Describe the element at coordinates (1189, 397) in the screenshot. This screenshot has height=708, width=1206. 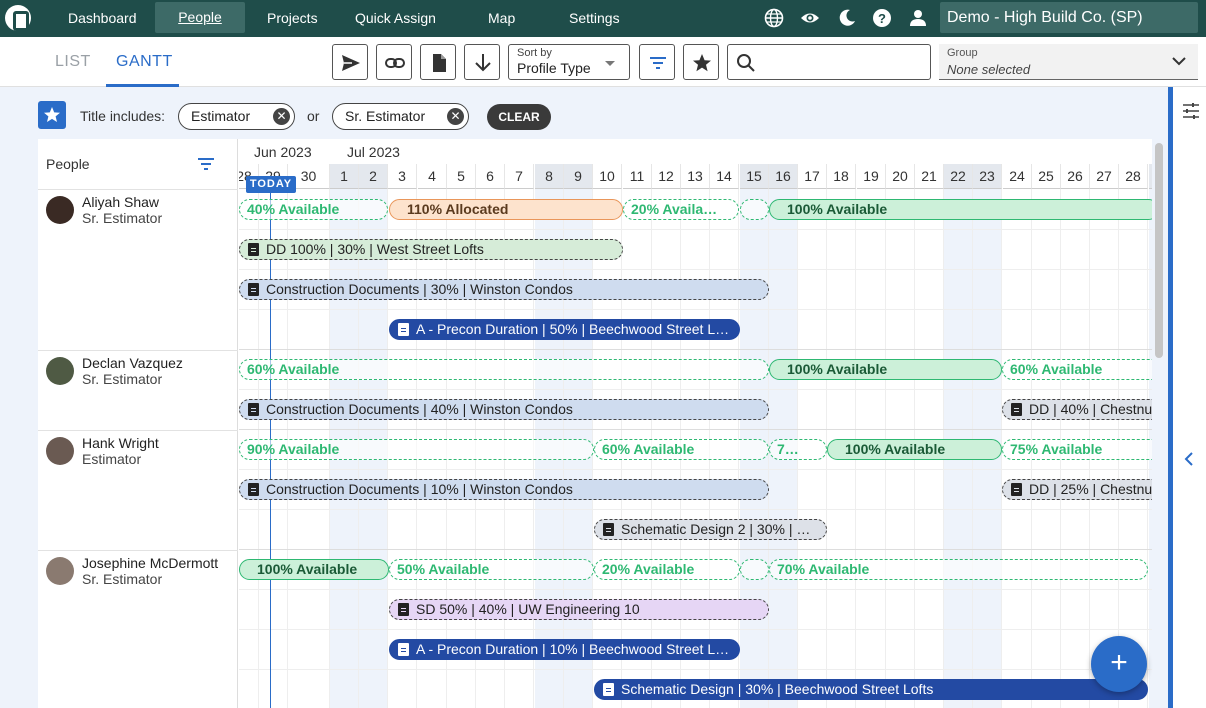
I see `side-panel-collapsed` at that location.